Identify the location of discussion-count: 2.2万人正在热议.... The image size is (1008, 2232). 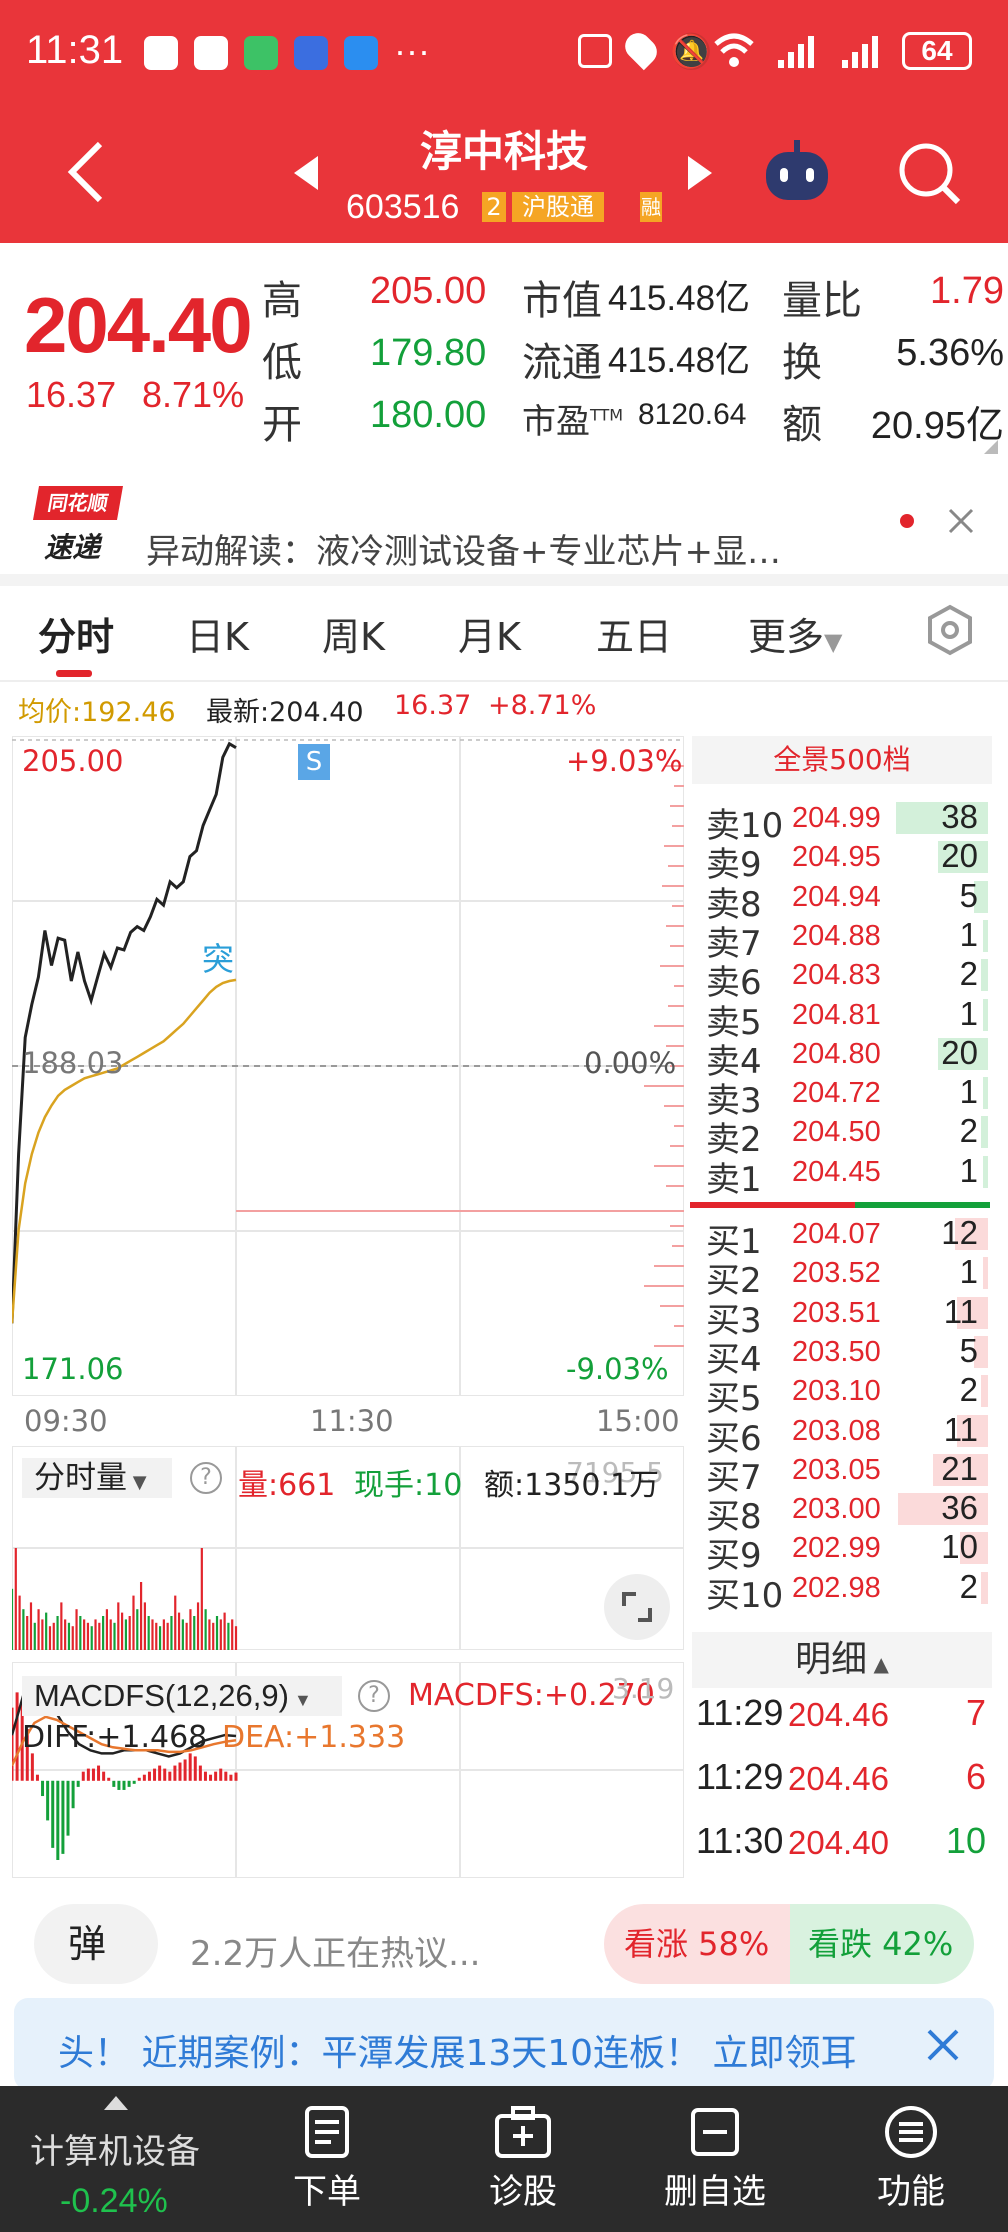
(335, 1950).